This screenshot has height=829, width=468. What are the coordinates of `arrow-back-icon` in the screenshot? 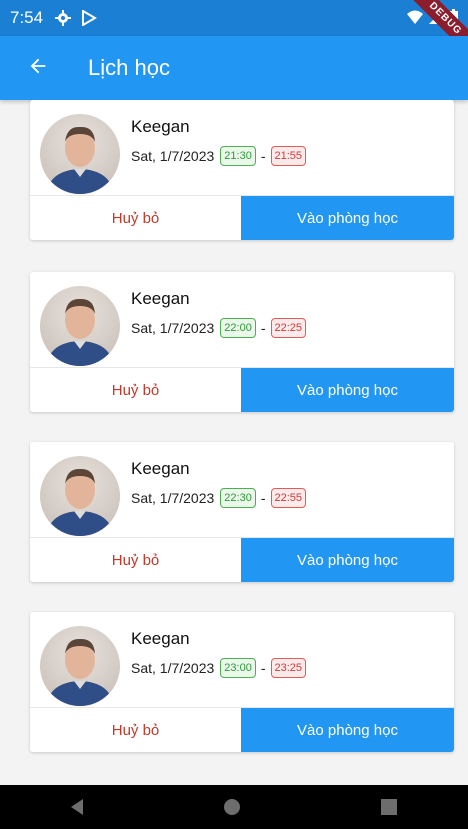 It's located at (38, 68).